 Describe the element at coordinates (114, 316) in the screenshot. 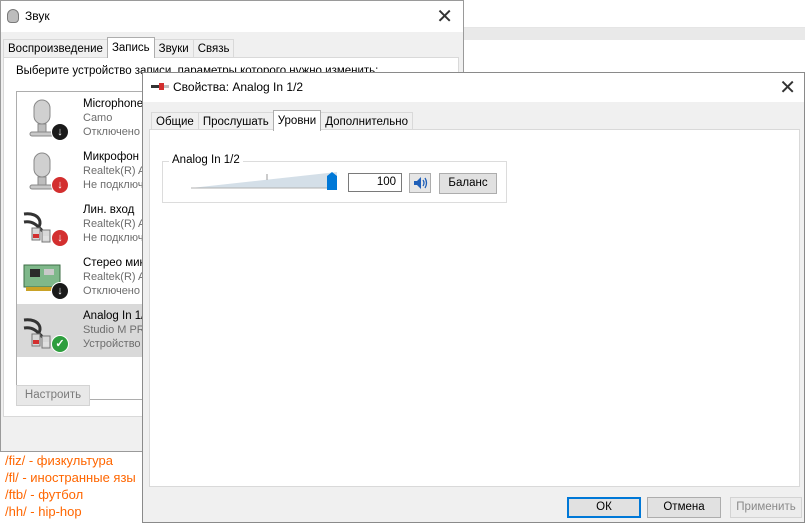

I see `device-name: Analog In 1/` at that location.